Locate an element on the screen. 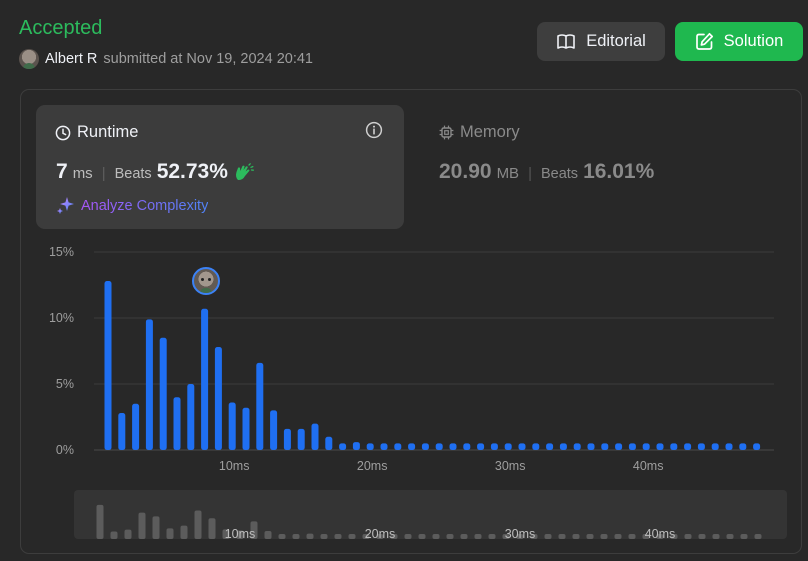 The width and height of the screenshot is (808, 561). y-tick-label: 0% is located at coordinates (65, 450).